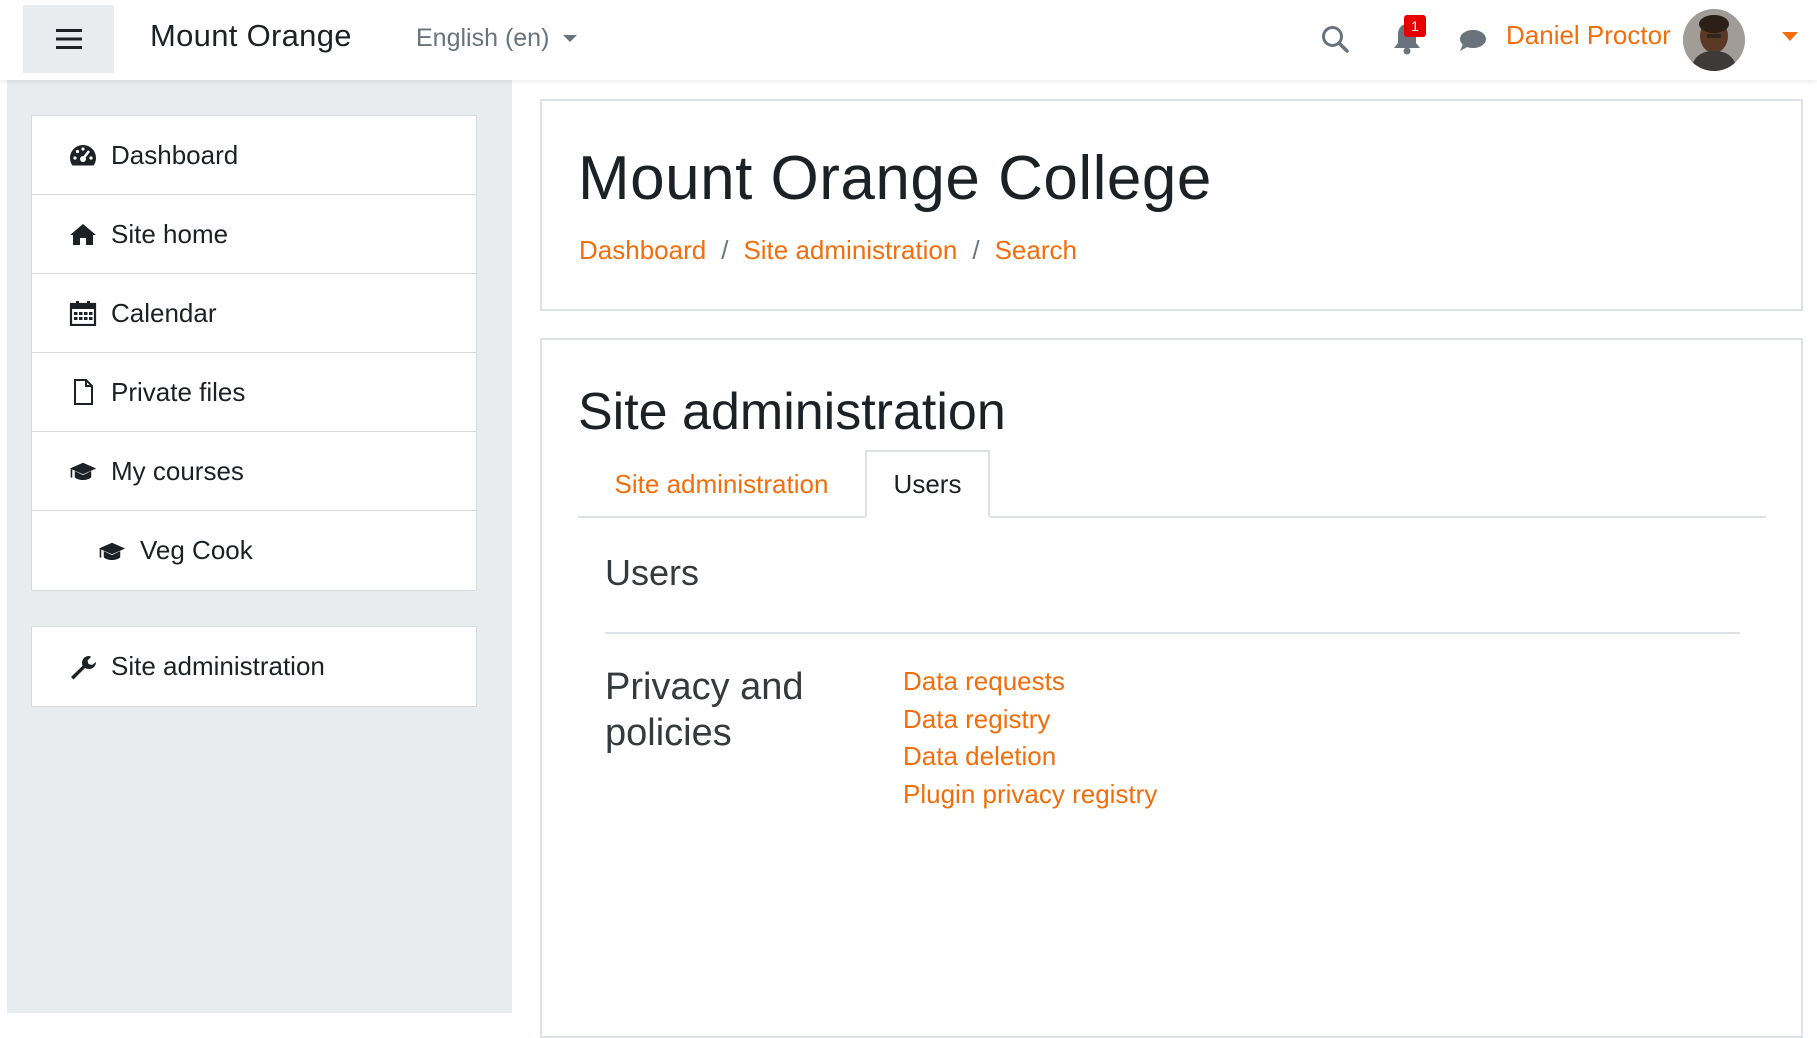 Image resolution: width=1817 pixels, height=1038 pixels. Describe the element at coordinates (178, 391) in the screenshot. I see `sidebar-item-label: Private files` at that location.